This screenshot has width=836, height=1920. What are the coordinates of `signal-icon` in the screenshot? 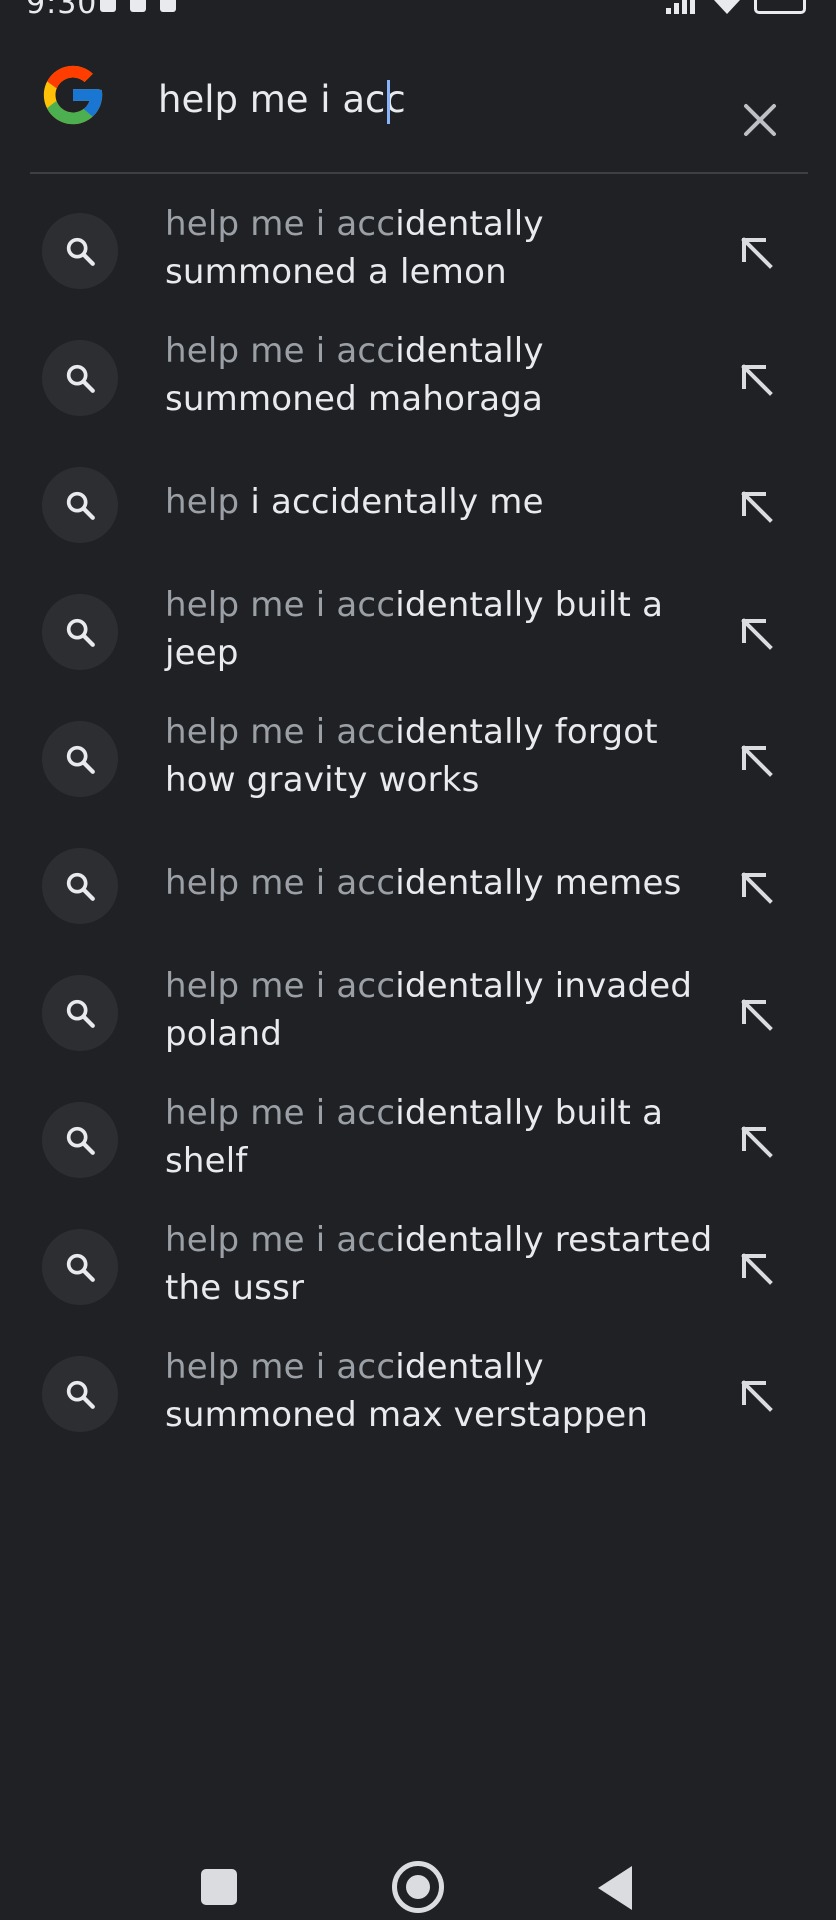 It's located at (680, 7).